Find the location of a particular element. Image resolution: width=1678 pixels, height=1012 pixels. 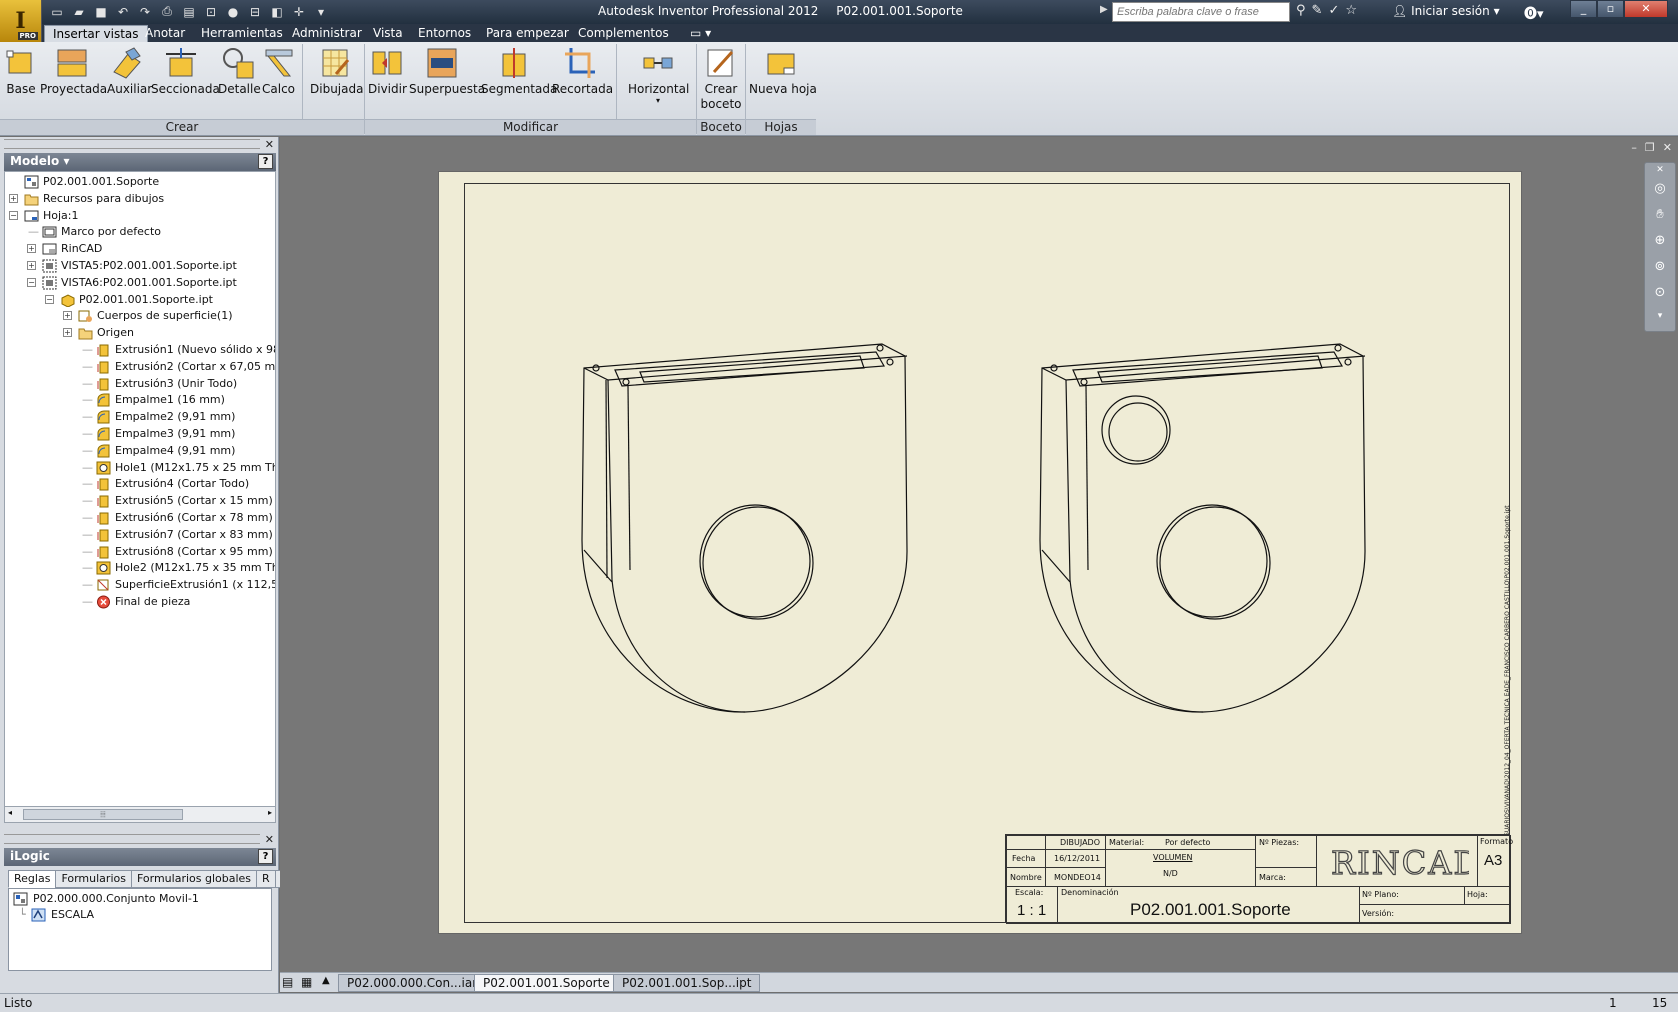

tree-horizontal-scrollbar: ◂ ⦙⦙⦙ ▸ is located at coordinates (140, 814).